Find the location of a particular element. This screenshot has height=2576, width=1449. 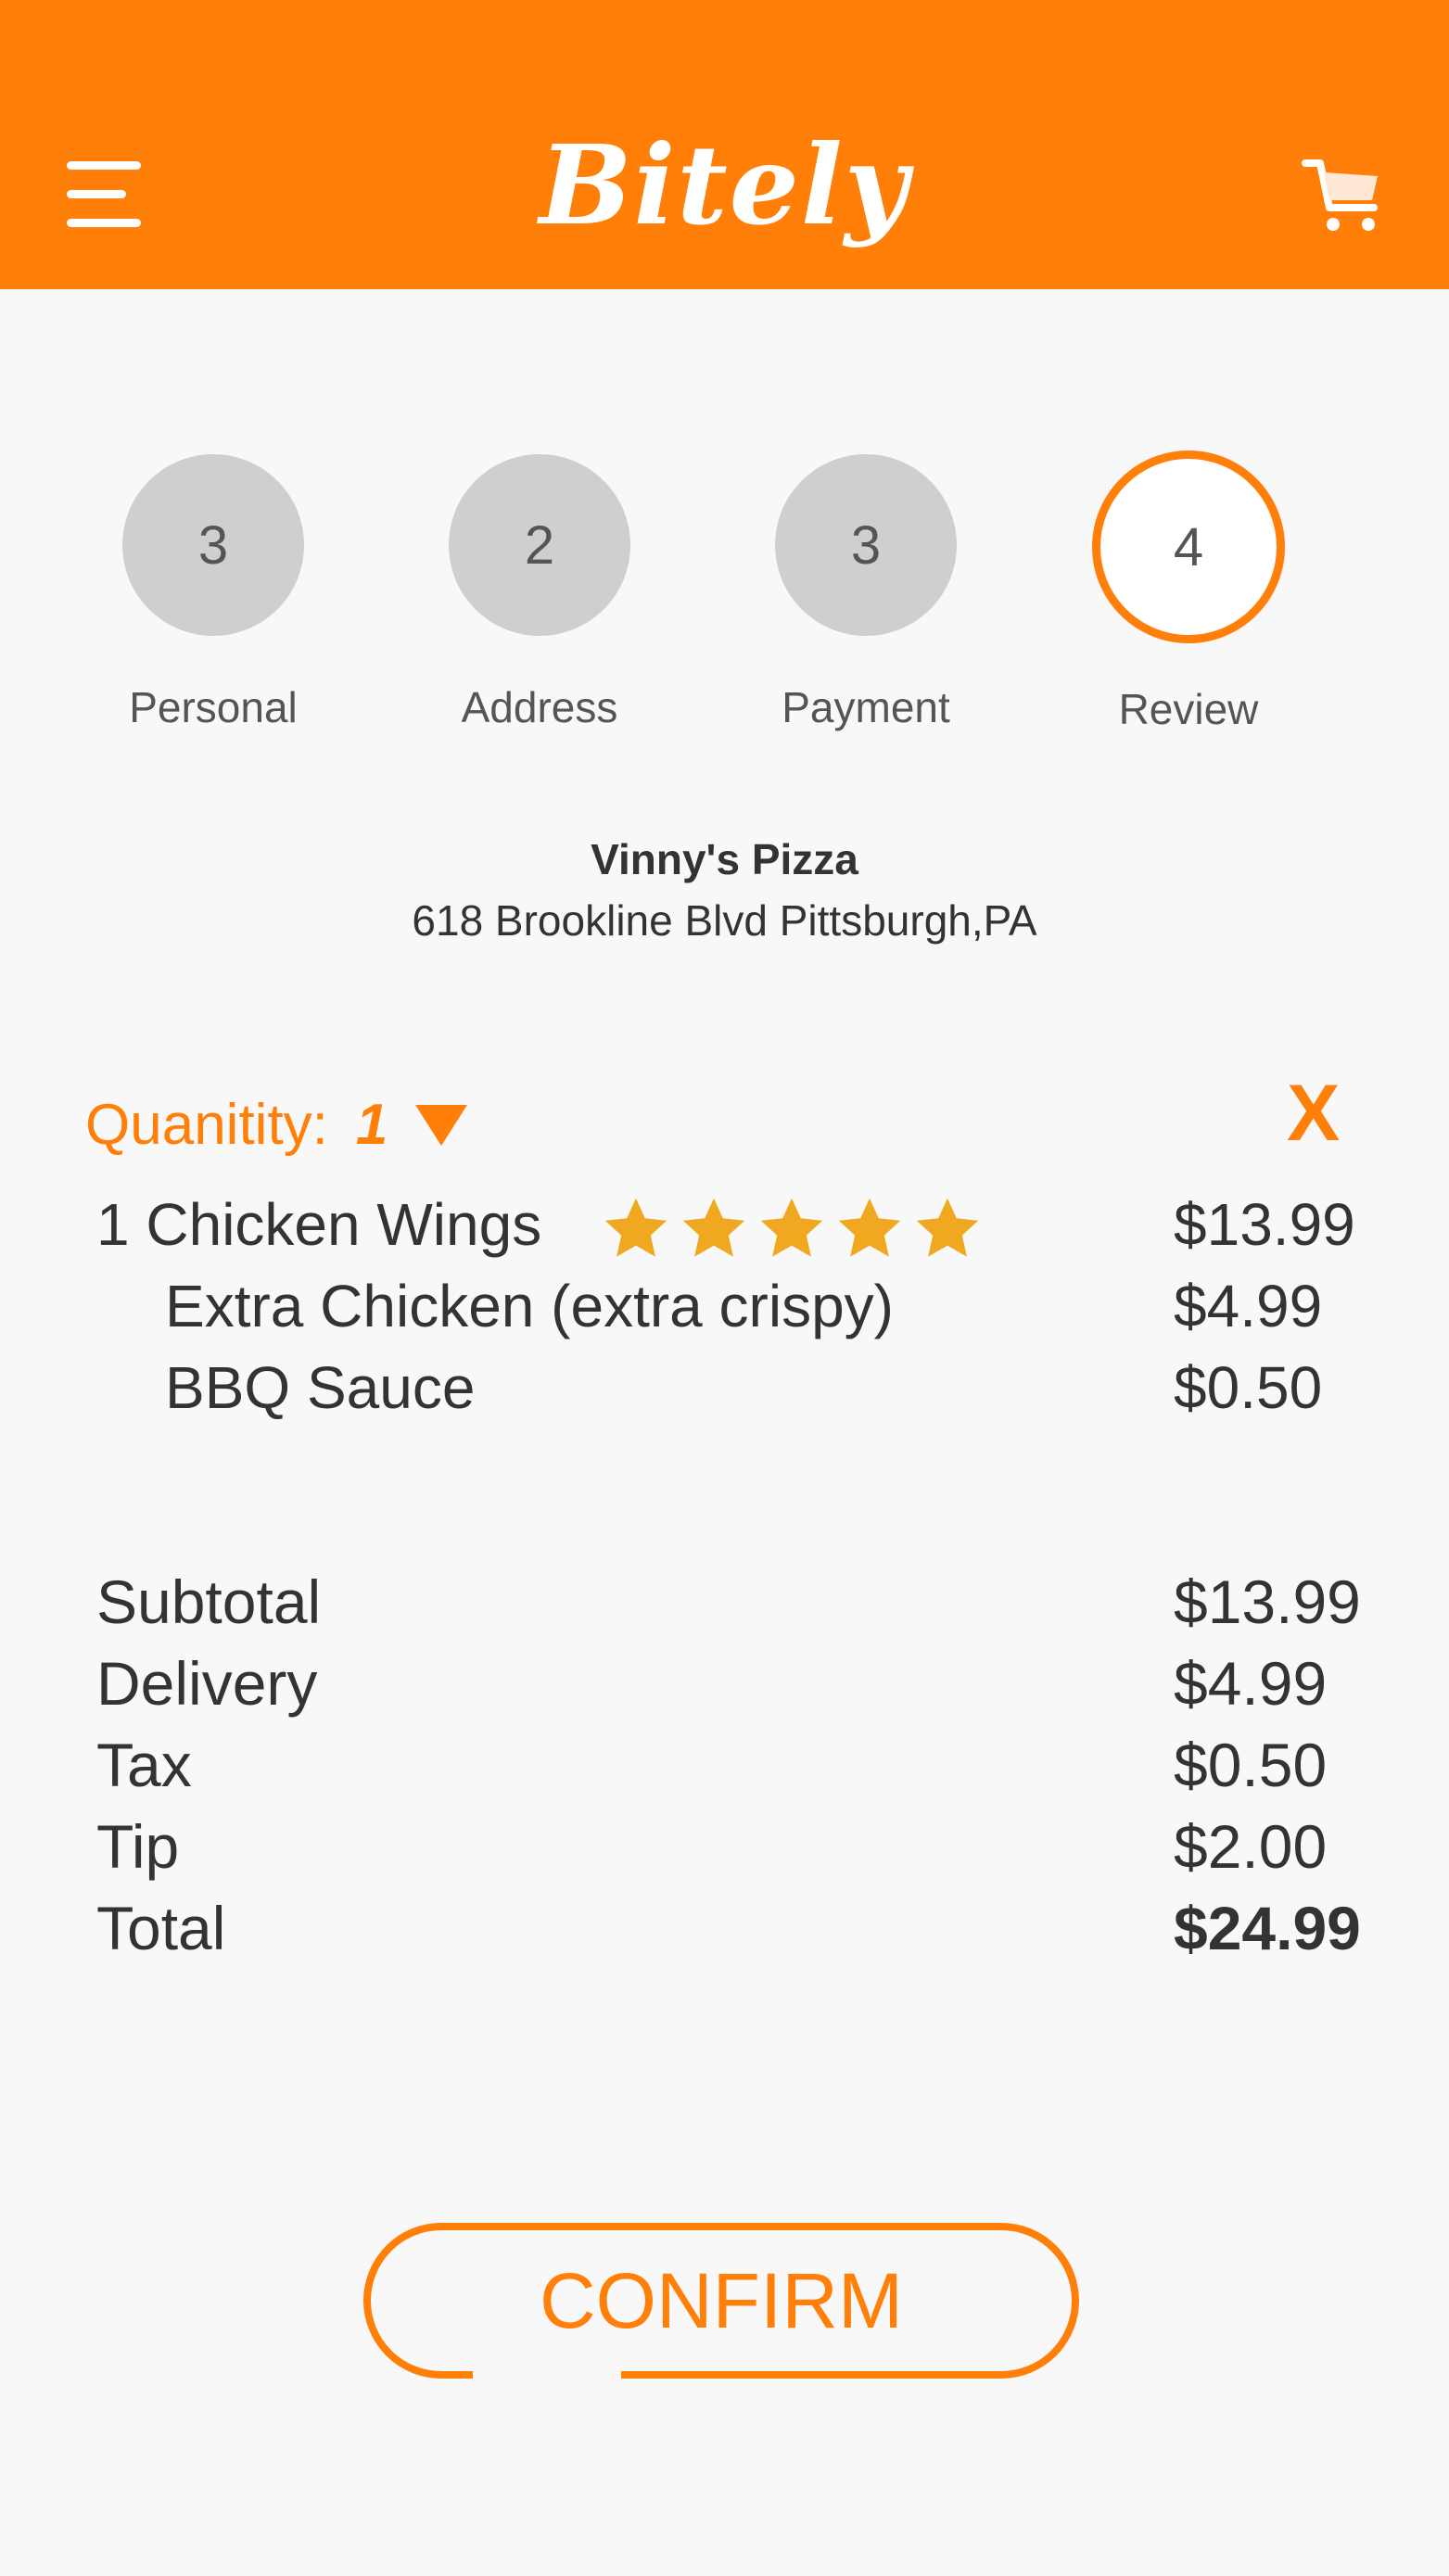

subtotal-label: Subtotal is located at coordinates (209, 1601).